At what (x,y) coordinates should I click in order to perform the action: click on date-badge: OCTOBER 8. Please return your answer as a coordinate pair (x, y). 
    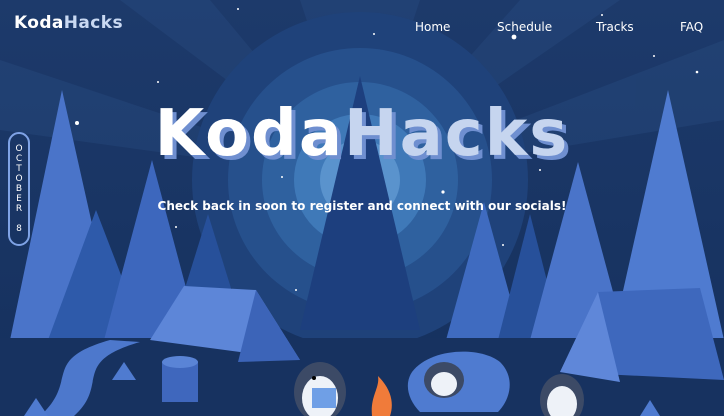
    Looking at the image, I should click on (19, 189).